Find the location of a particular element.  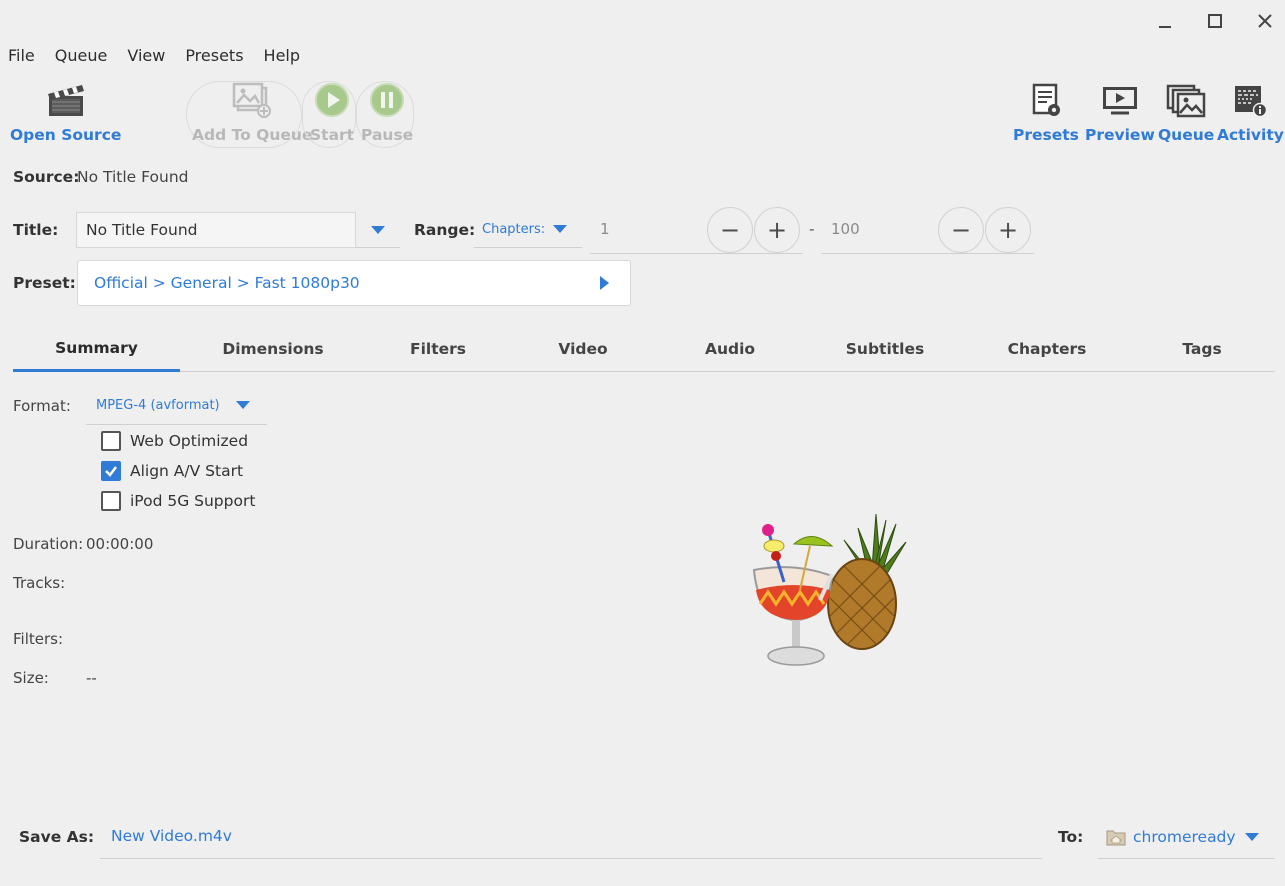

range-end-increment-button: + is located at coordinates (1008, 230).